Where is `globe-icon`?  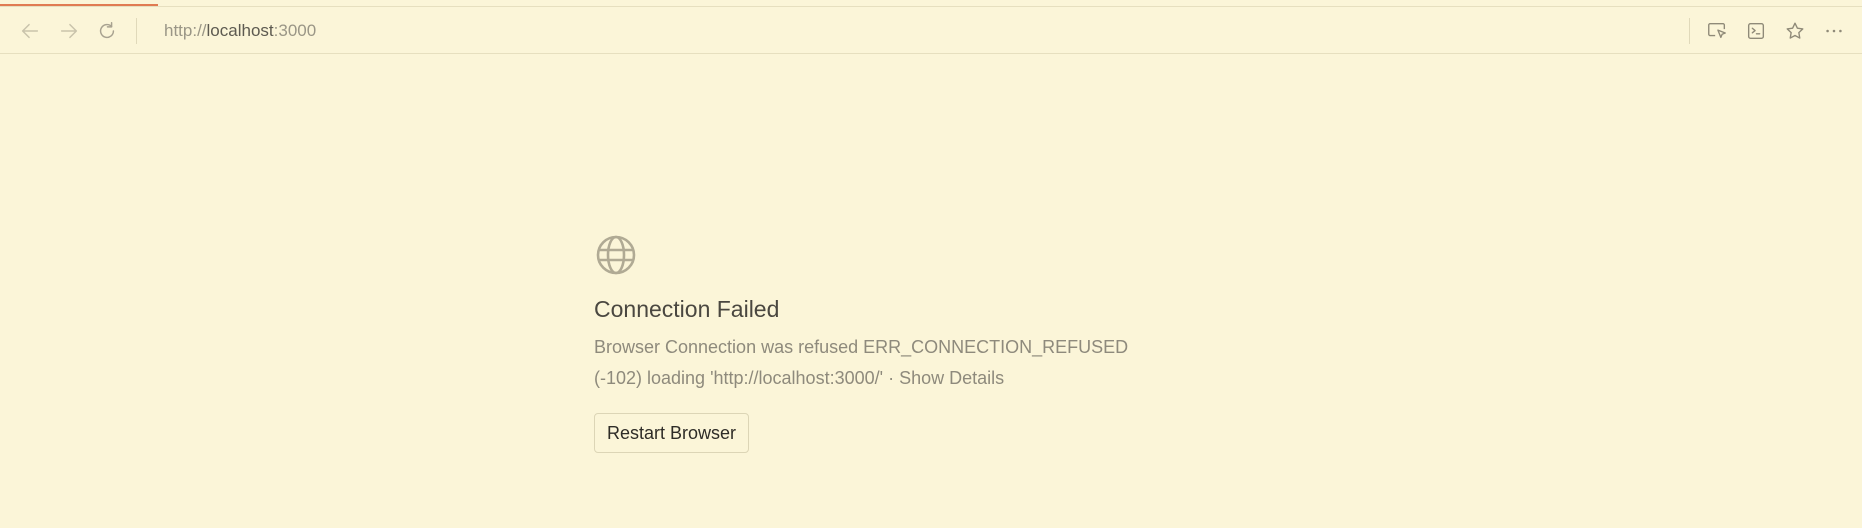
globe-icon is located at coordinates (616, 255).